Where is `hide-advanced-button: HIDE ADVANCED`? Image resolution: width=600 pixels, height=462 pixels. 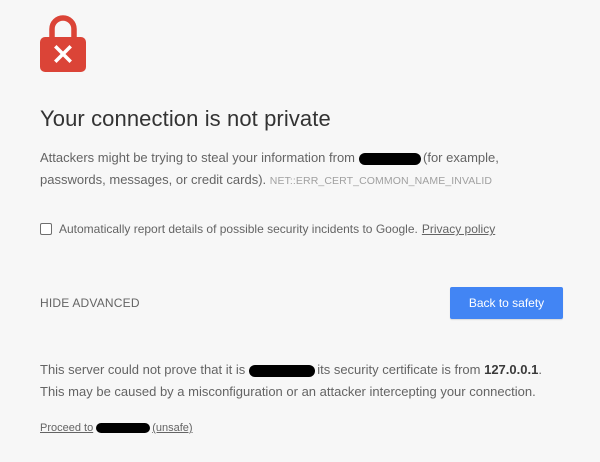
hide-advanced-button: HIDE ADVANCED is located at coordinates (90, 303).